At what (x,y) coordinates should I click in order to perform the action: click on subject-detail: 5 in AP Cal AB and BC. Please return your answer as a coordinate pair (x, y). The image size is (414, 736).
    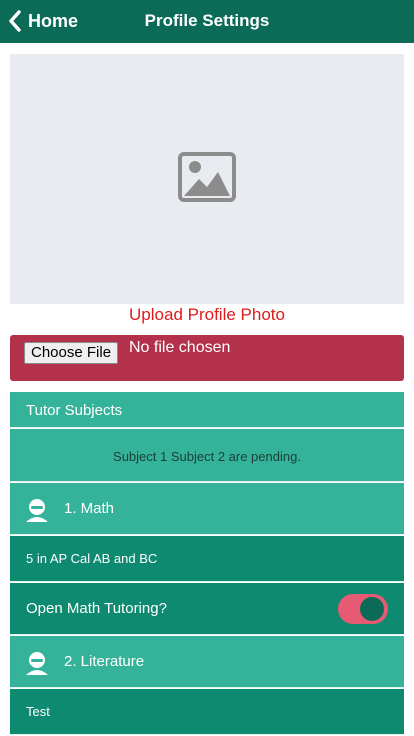
    Looking at the image, I should click on (92, 558).